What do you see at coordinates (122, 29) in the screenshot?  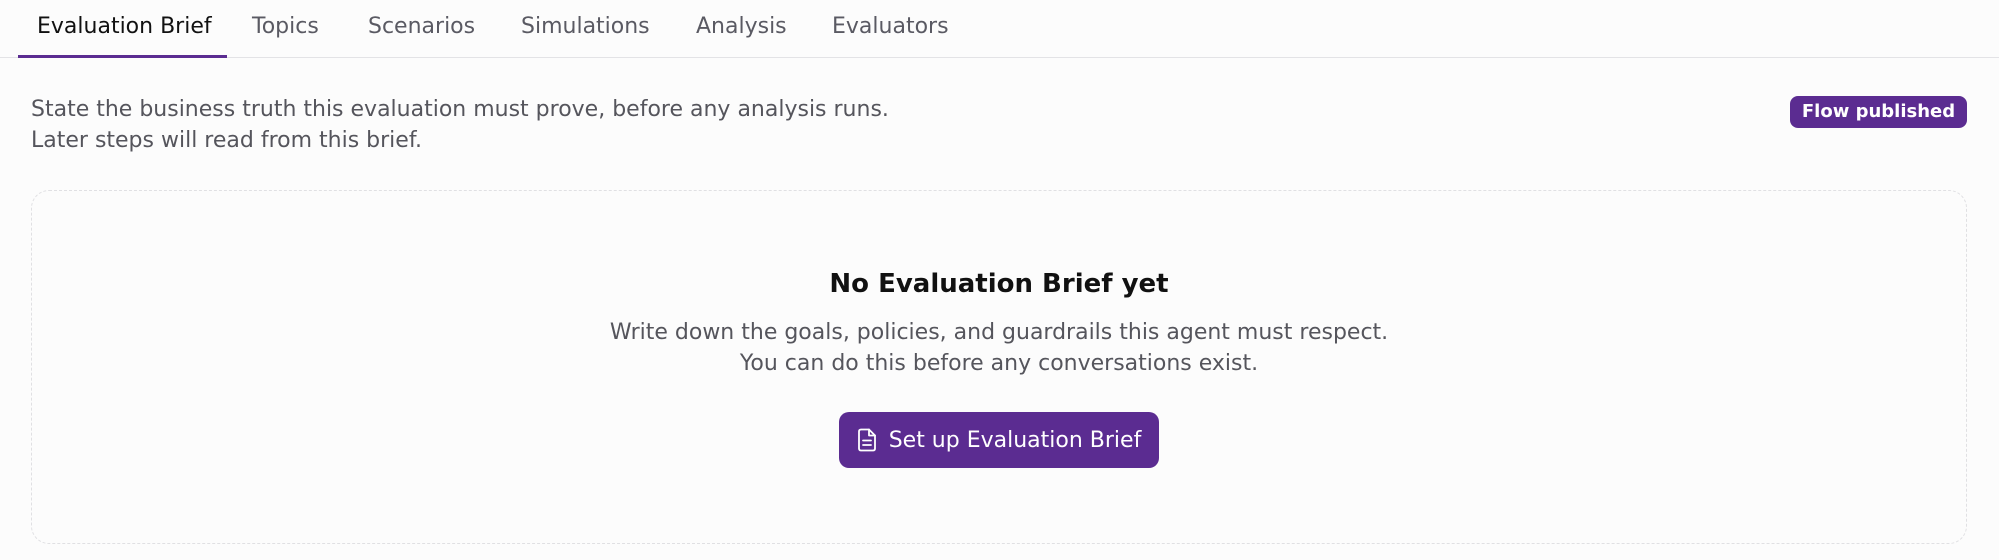 I see `tab-evaluation-brief: Evaluation Brief` at bounding box center [122, 29].